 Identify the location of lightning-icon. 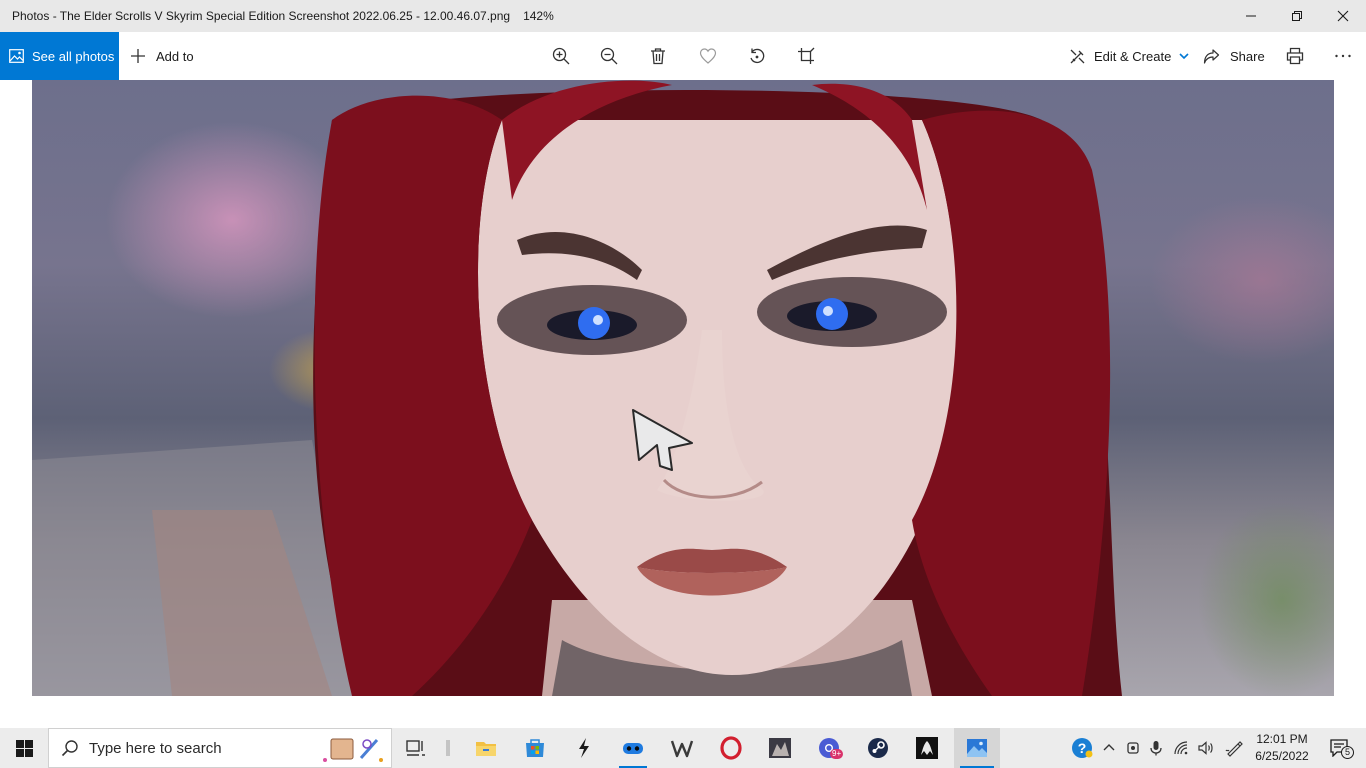
(584, 748).